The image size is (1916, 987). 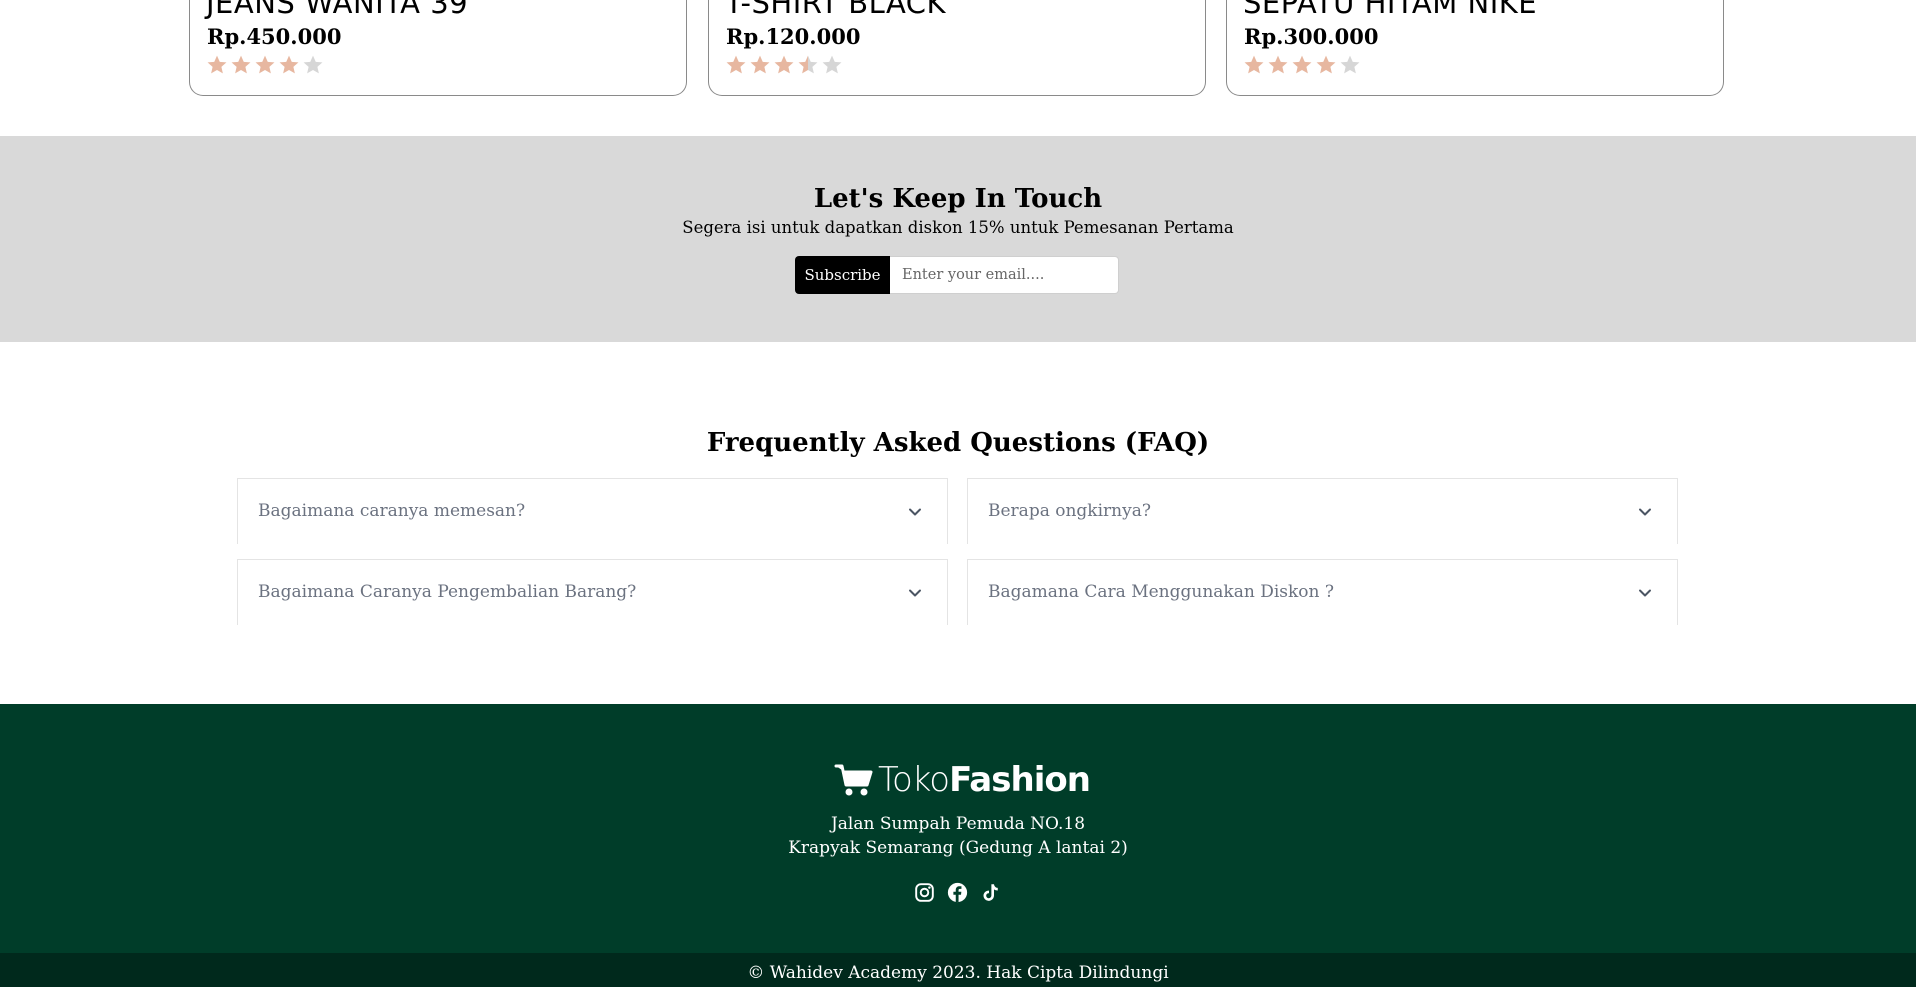 I want to click on product-name: JEANS WANITA 39, so click(x=337, y=10).